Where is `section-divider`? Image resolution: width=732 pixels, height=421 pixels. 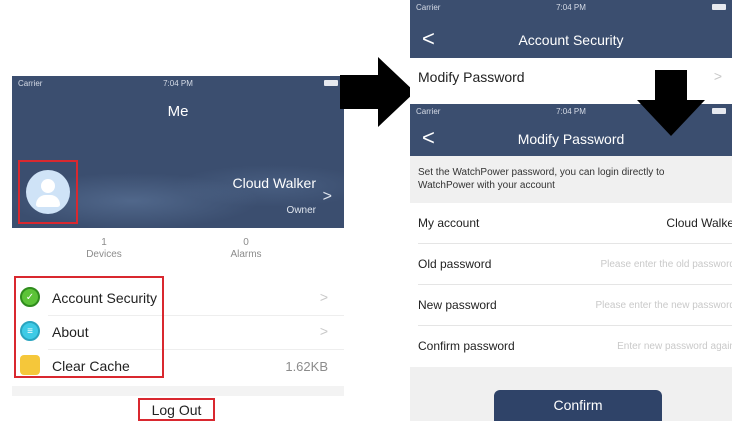 section-divider is located at coordinates (178, 391).